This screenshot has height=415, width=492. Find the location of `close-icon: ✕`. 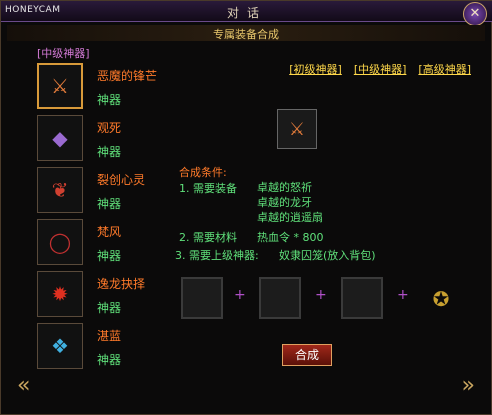

close-icon: ✕ is located at coordinates (475, 14).